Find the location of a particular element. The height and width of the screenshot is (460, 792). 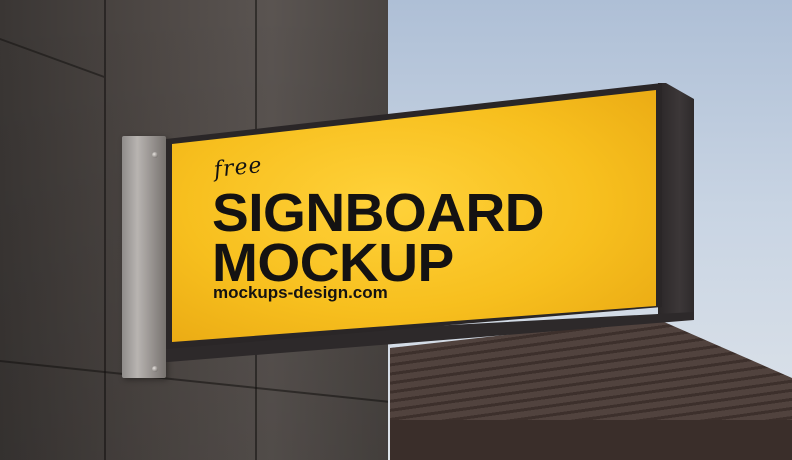

sign-mounting-bracket is located at coordinates (144, 257).